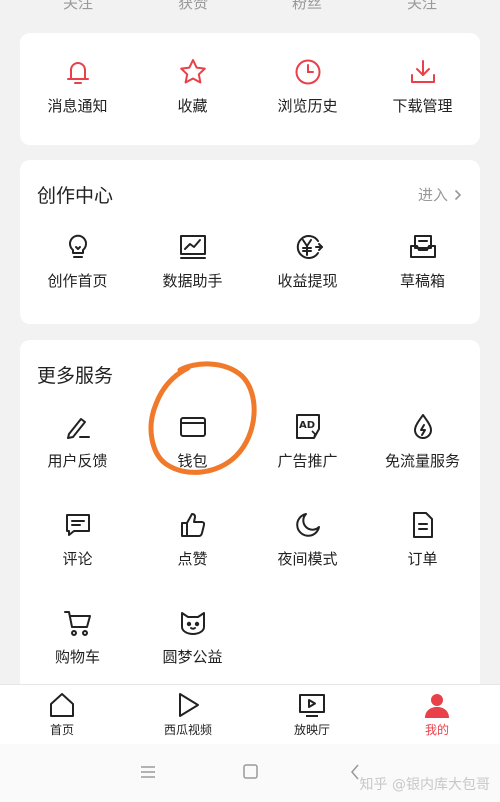 Image resolution: width=500 pixels, height=802 pixels. What do you see at coordinates (422, 539) in the screenshot?
I see `service-item-orders: 订单` at bounding box center [422, 539].